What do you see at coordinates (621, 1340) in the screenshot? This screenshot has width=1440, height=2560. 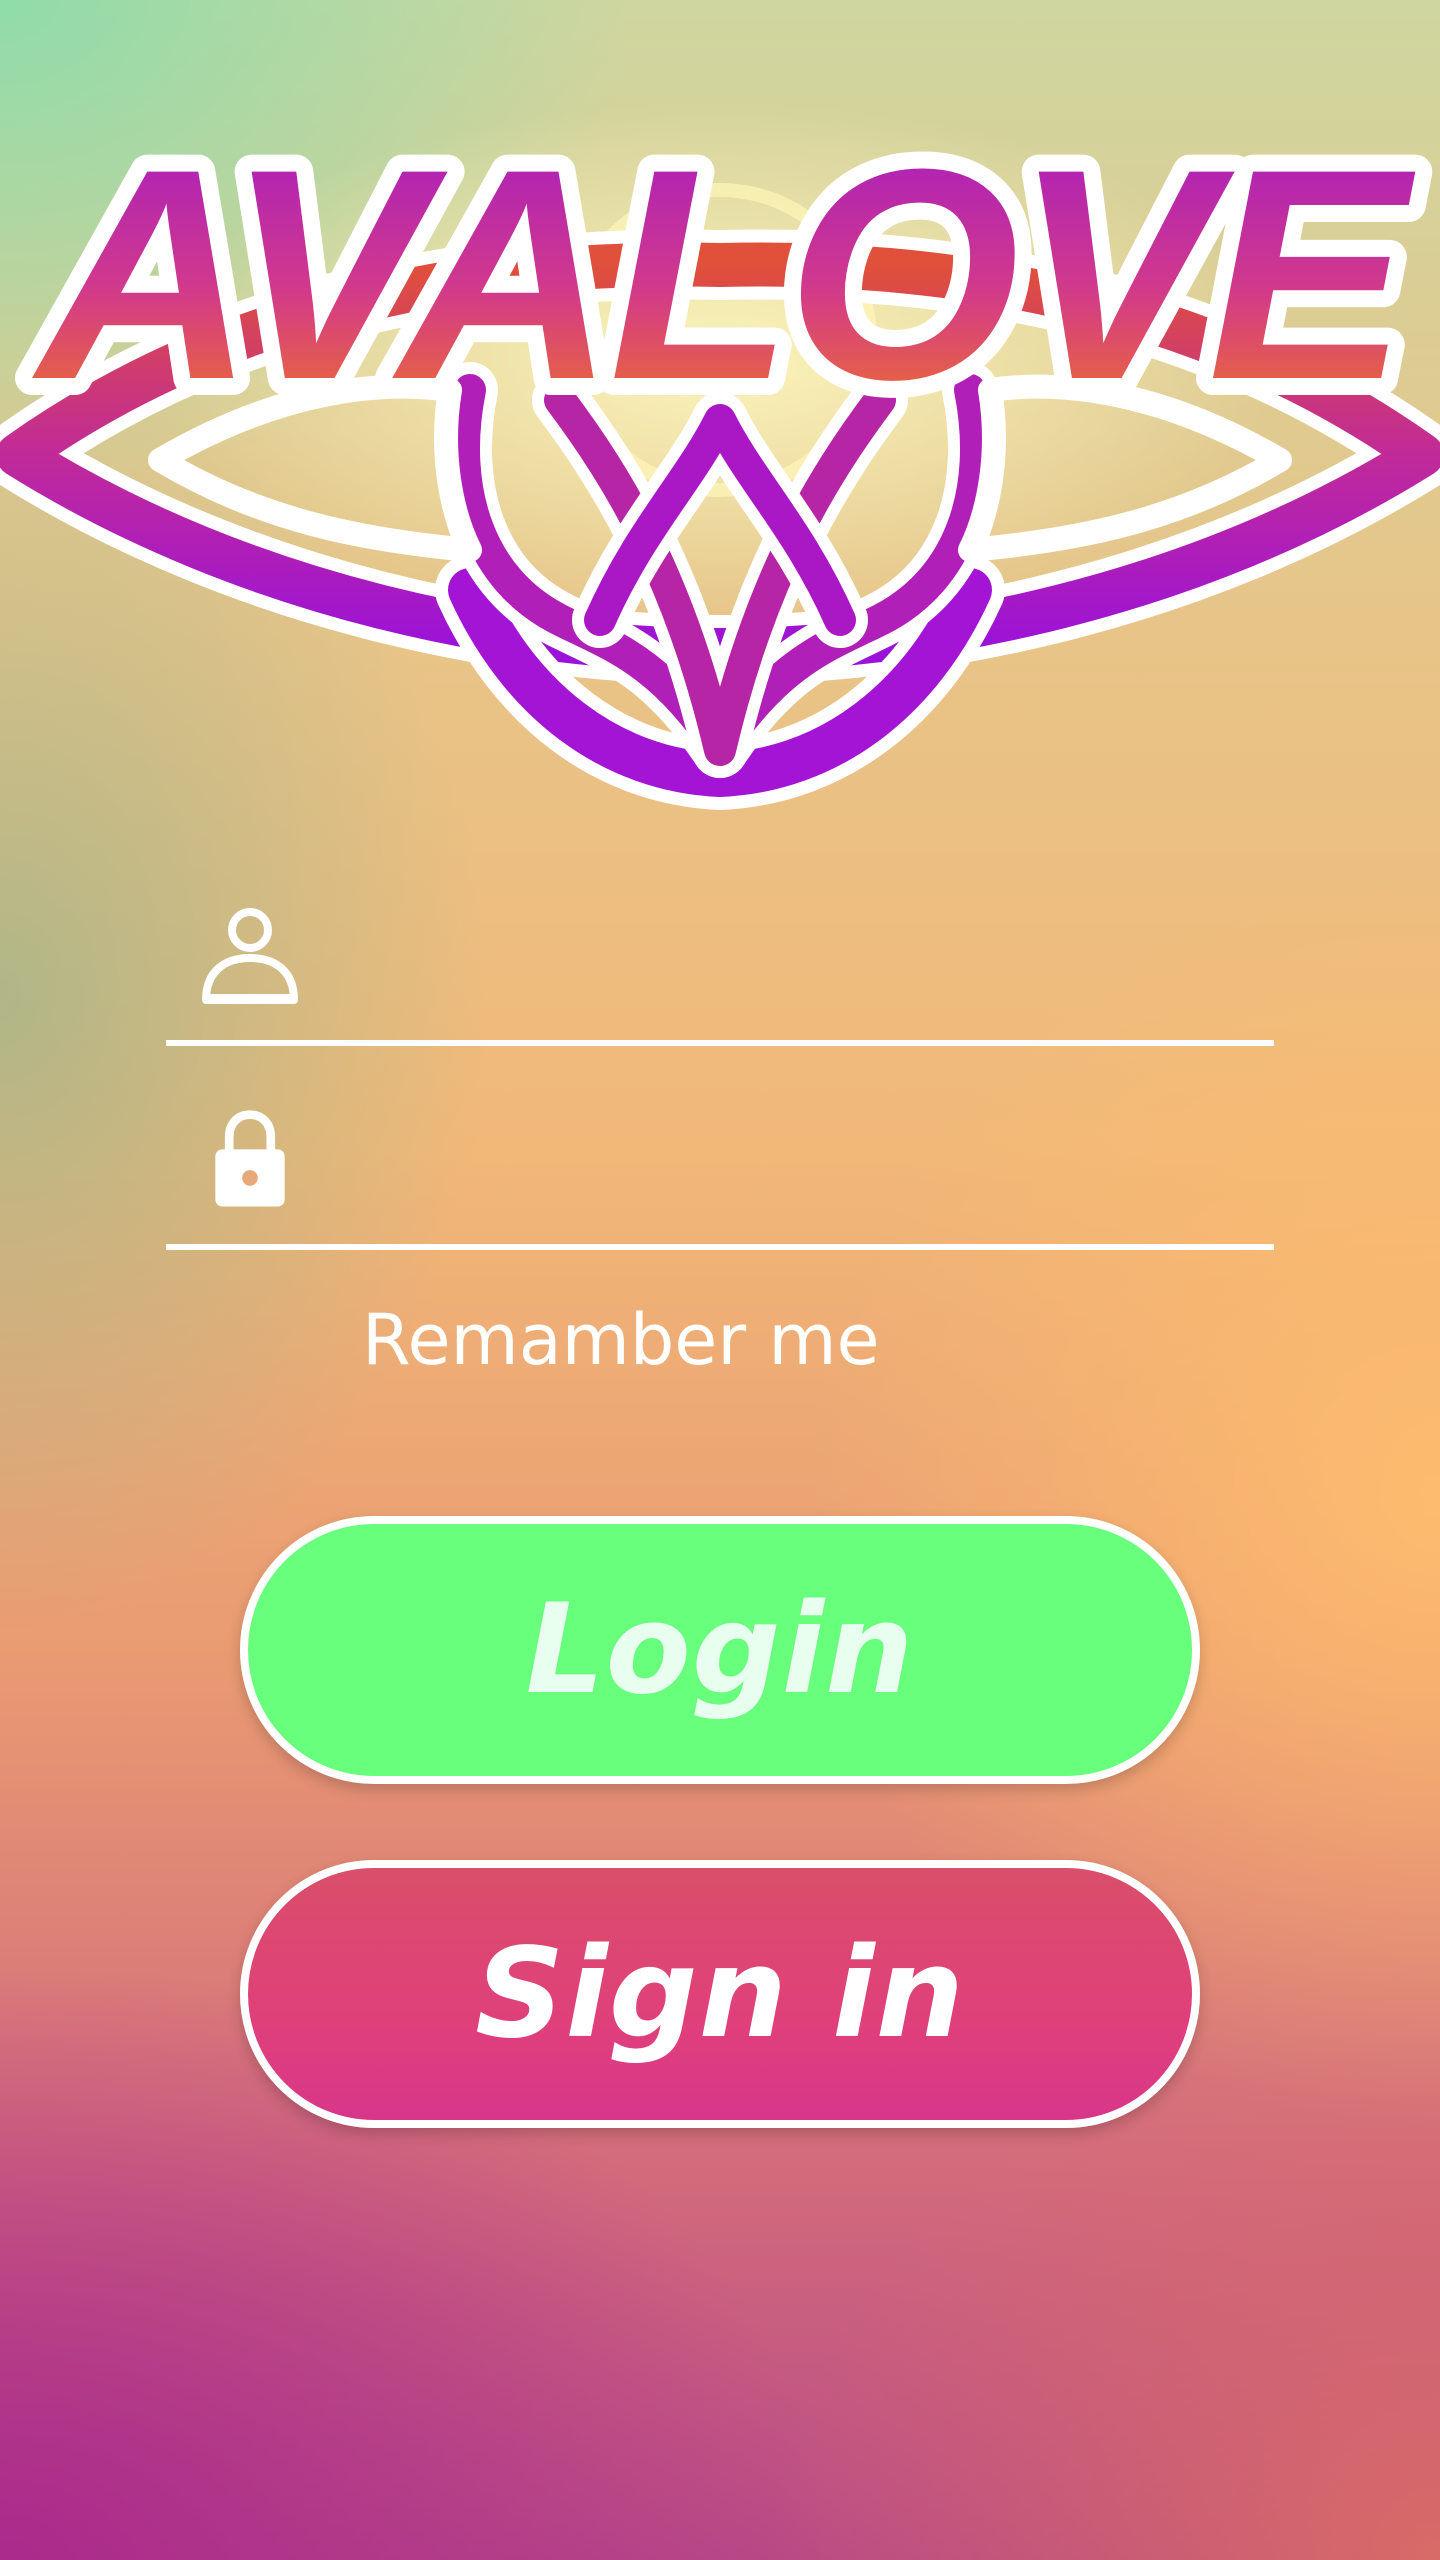 I see `remember-me-label: Remamber me` at bounding box center [621, 1340].